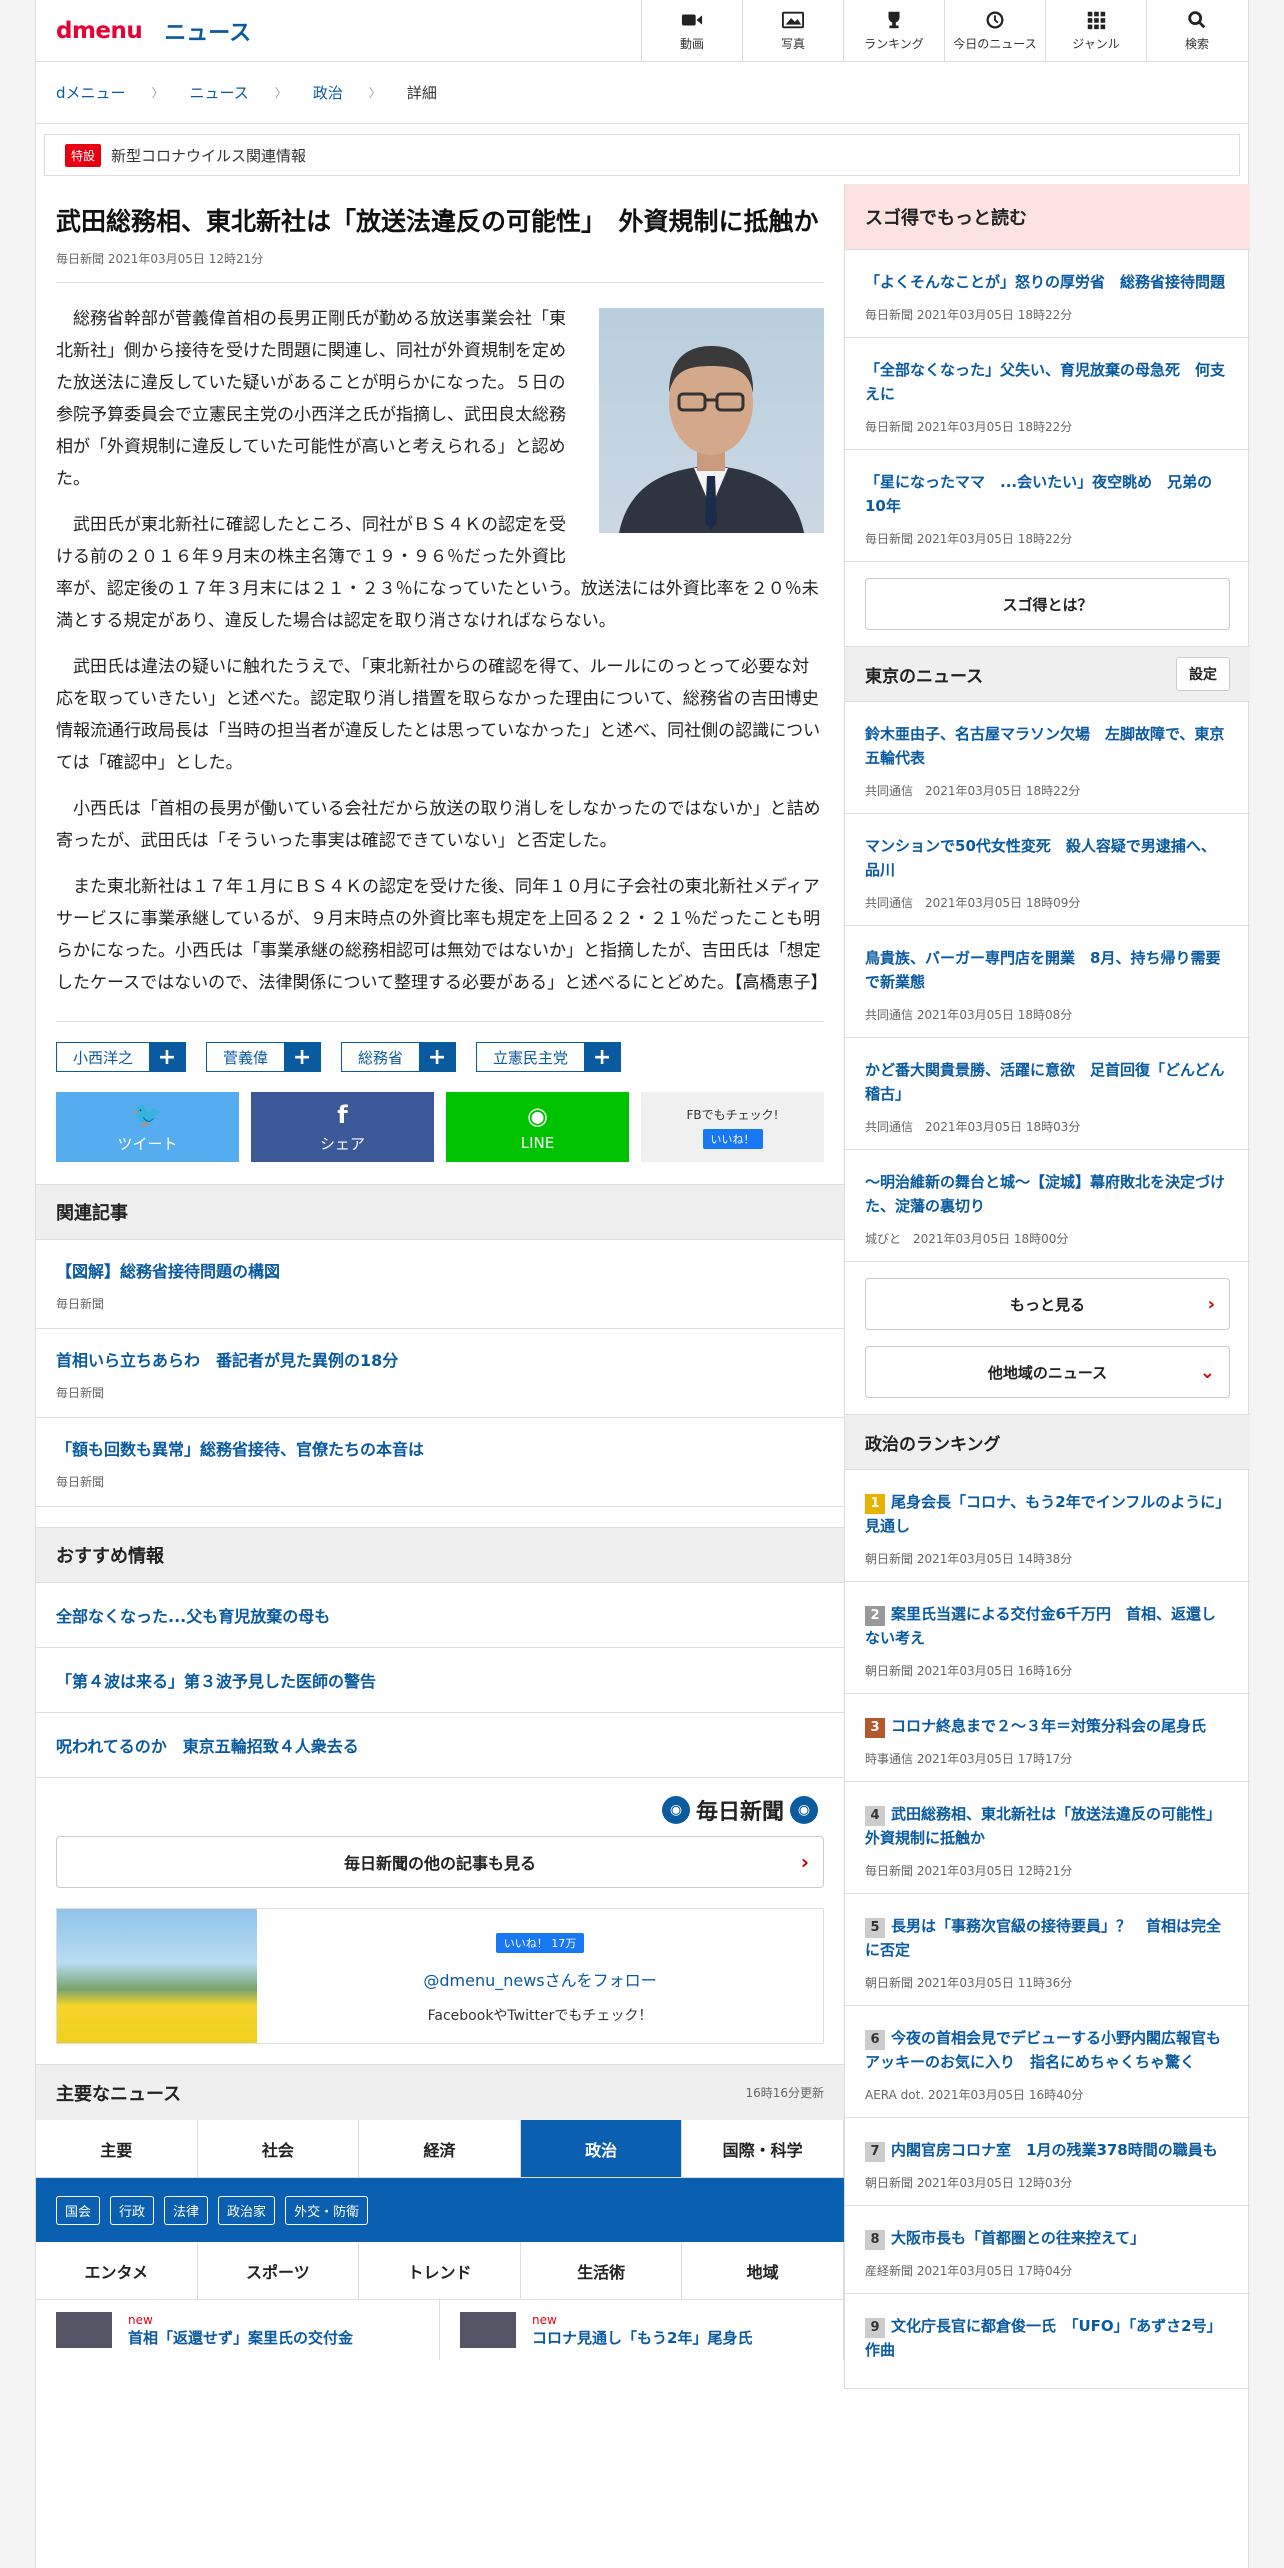 The width and height of the screenshot is (1284, 2568). Describe the element at coordinates (1047, 1826) in the screenshot. I see `ranking-link: 4 武田総務相、東北新社は「放送法違反の可能性」 外資規制に抵触か` at that location.